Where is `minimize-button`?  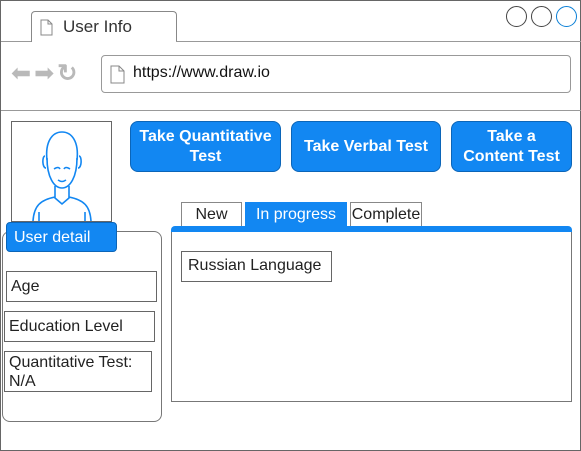
minimize-button is located at coordinates (516, 16).